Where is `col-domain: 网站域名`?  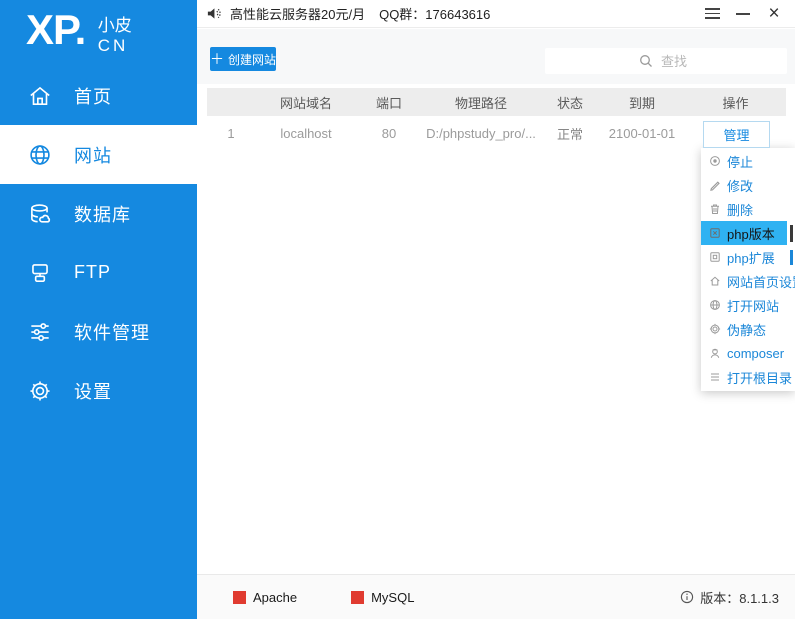 col-domain: 网站域名 is located at coordinates (305, 103).